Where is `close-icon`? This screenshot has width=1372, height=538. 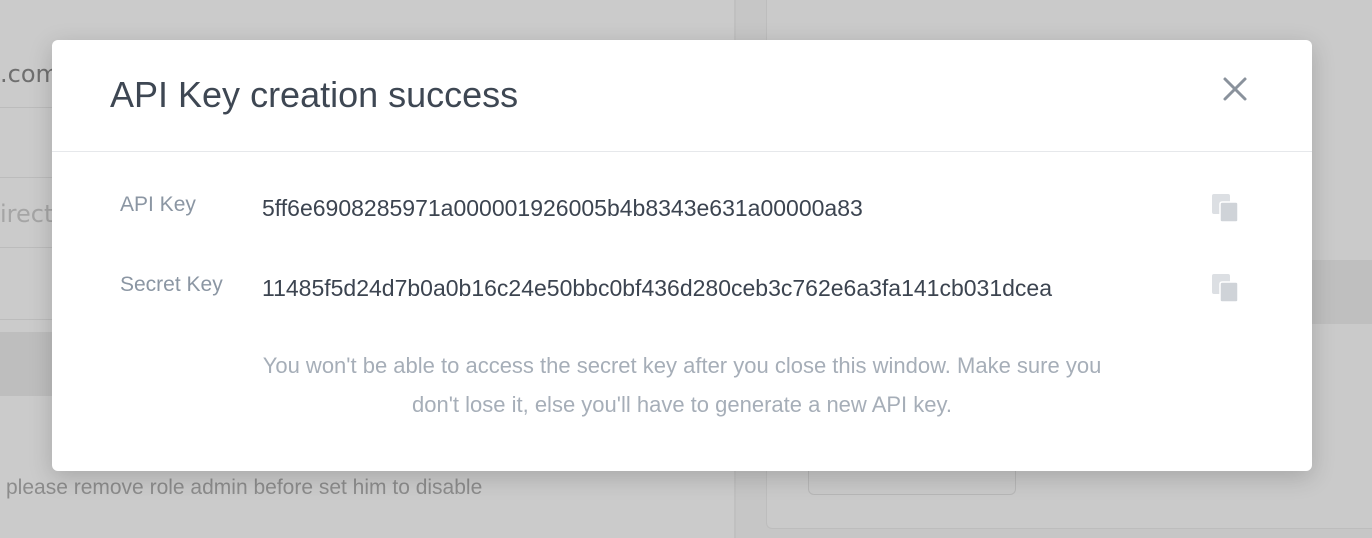
close-icon is located at coordinates (1235, 89).